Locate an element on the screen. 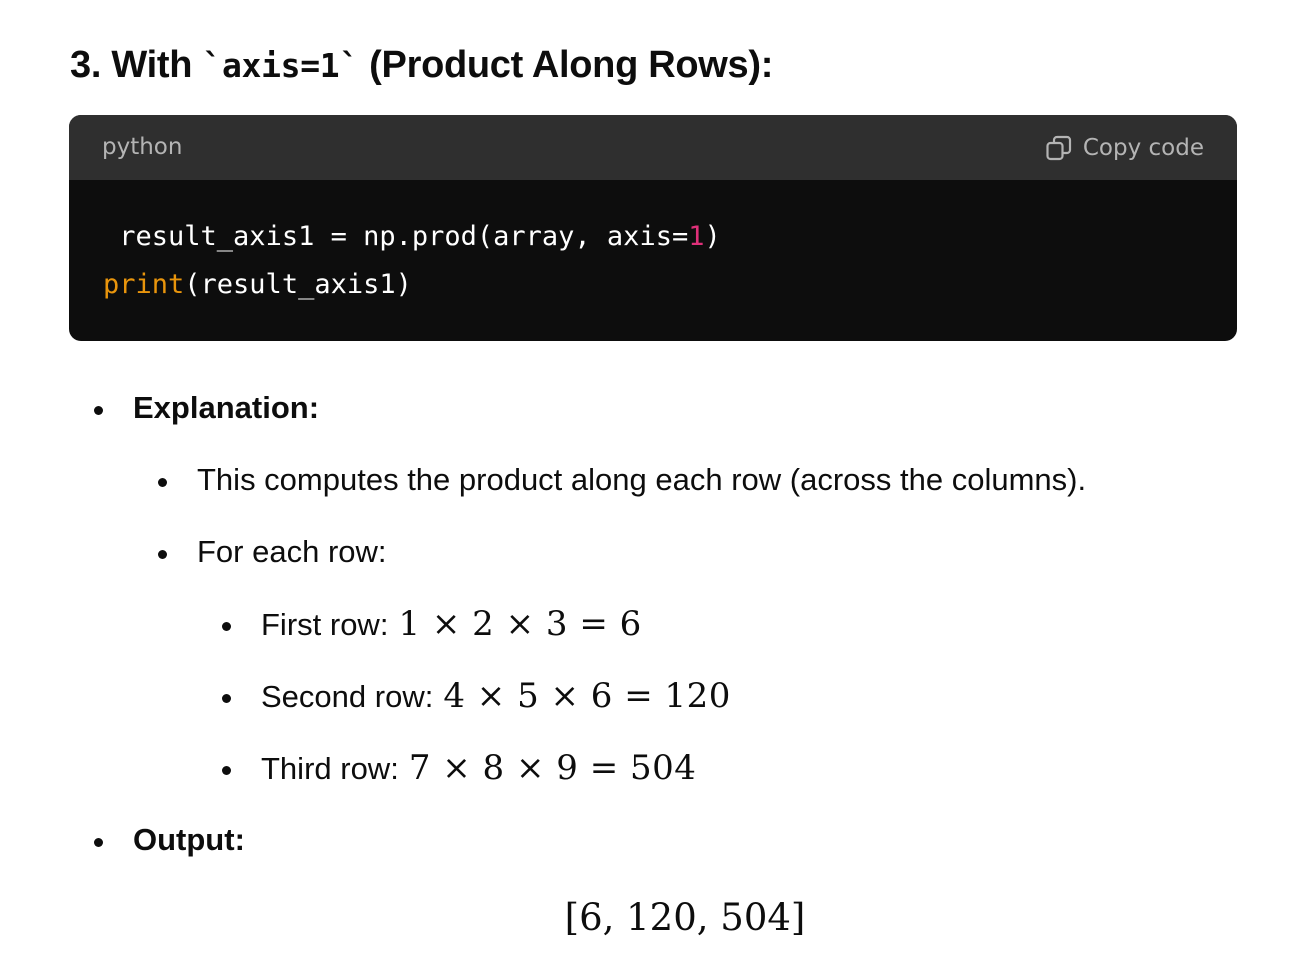  section-heading: 3. With `axis=1` (Product Along Rows): is located at coordinates (421, 65).